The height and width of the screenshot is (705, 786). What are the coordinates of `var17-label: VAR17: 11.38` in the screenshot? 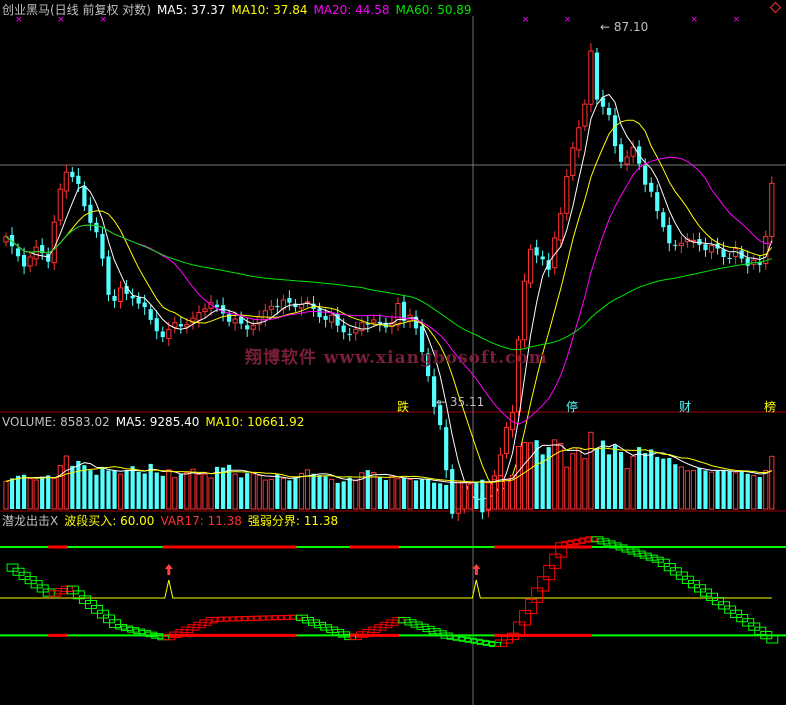 It's located at (201, 521).